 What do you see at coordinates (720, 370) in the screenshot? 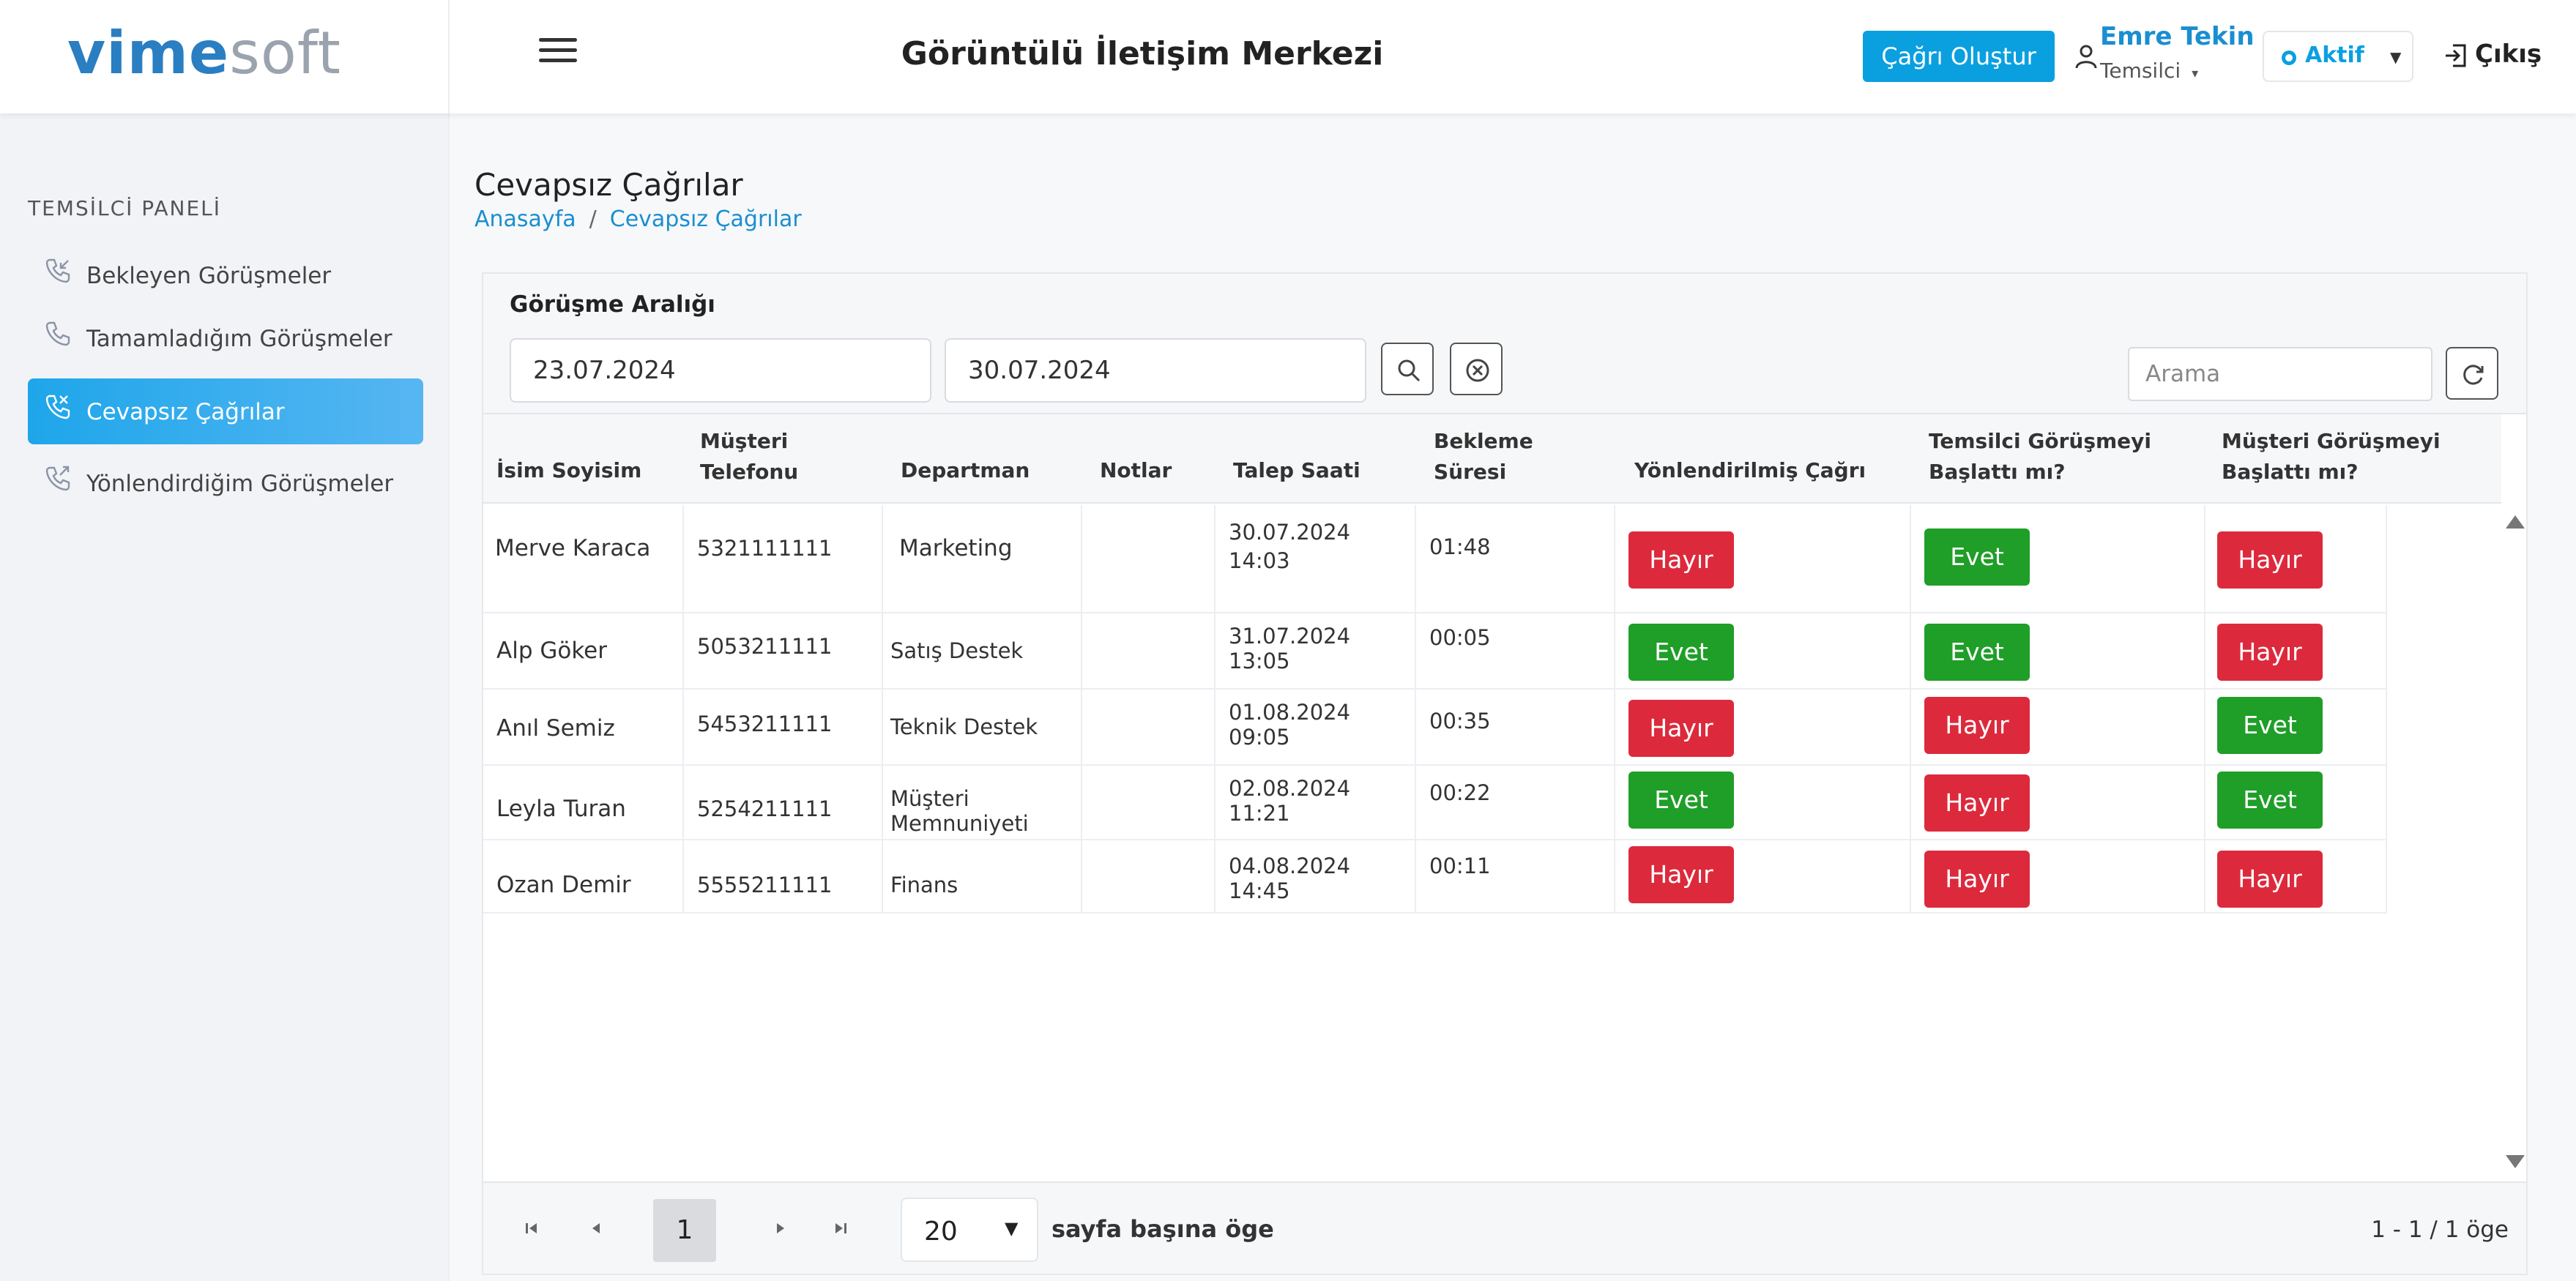
I see `start-date-input` at bounding box center [720, 370].